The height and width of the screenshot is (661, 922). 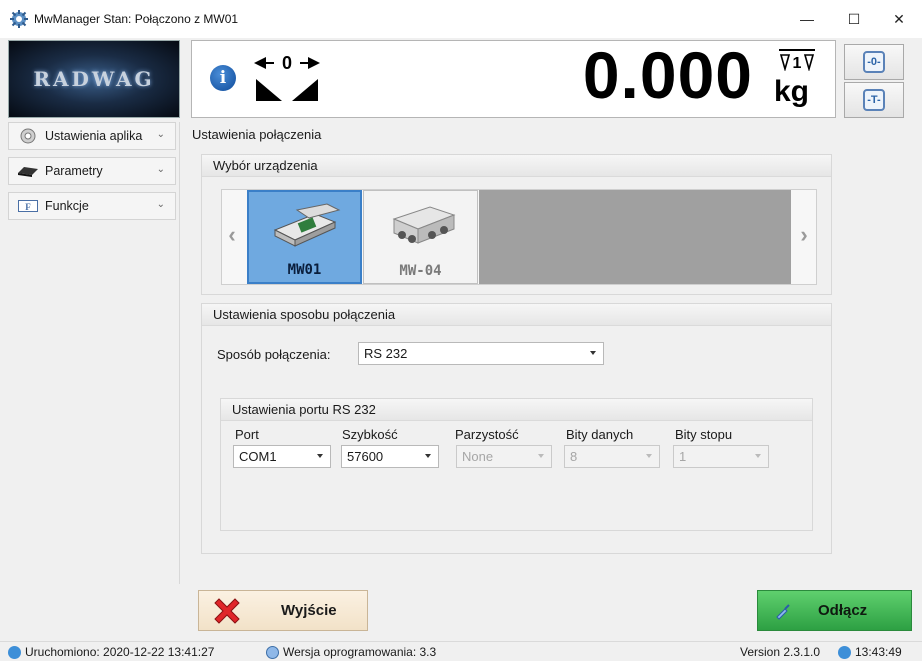 What do you see at coordinates (635, 237) in the screenshot?
I see `carousel-empty-area` at bounding box center [635, 237].